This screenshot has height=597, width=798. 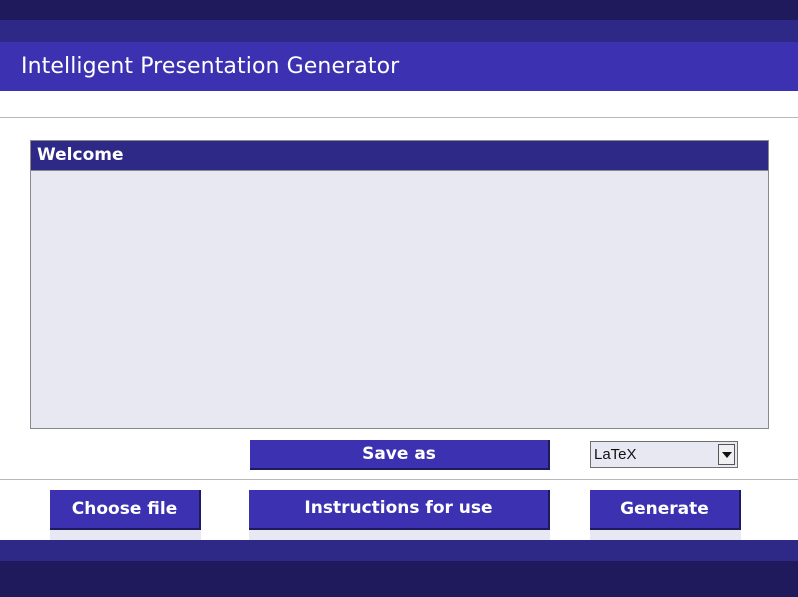 I want to click on title-bar: Intelligent Presentation Generator, so click(x=399, y=66).